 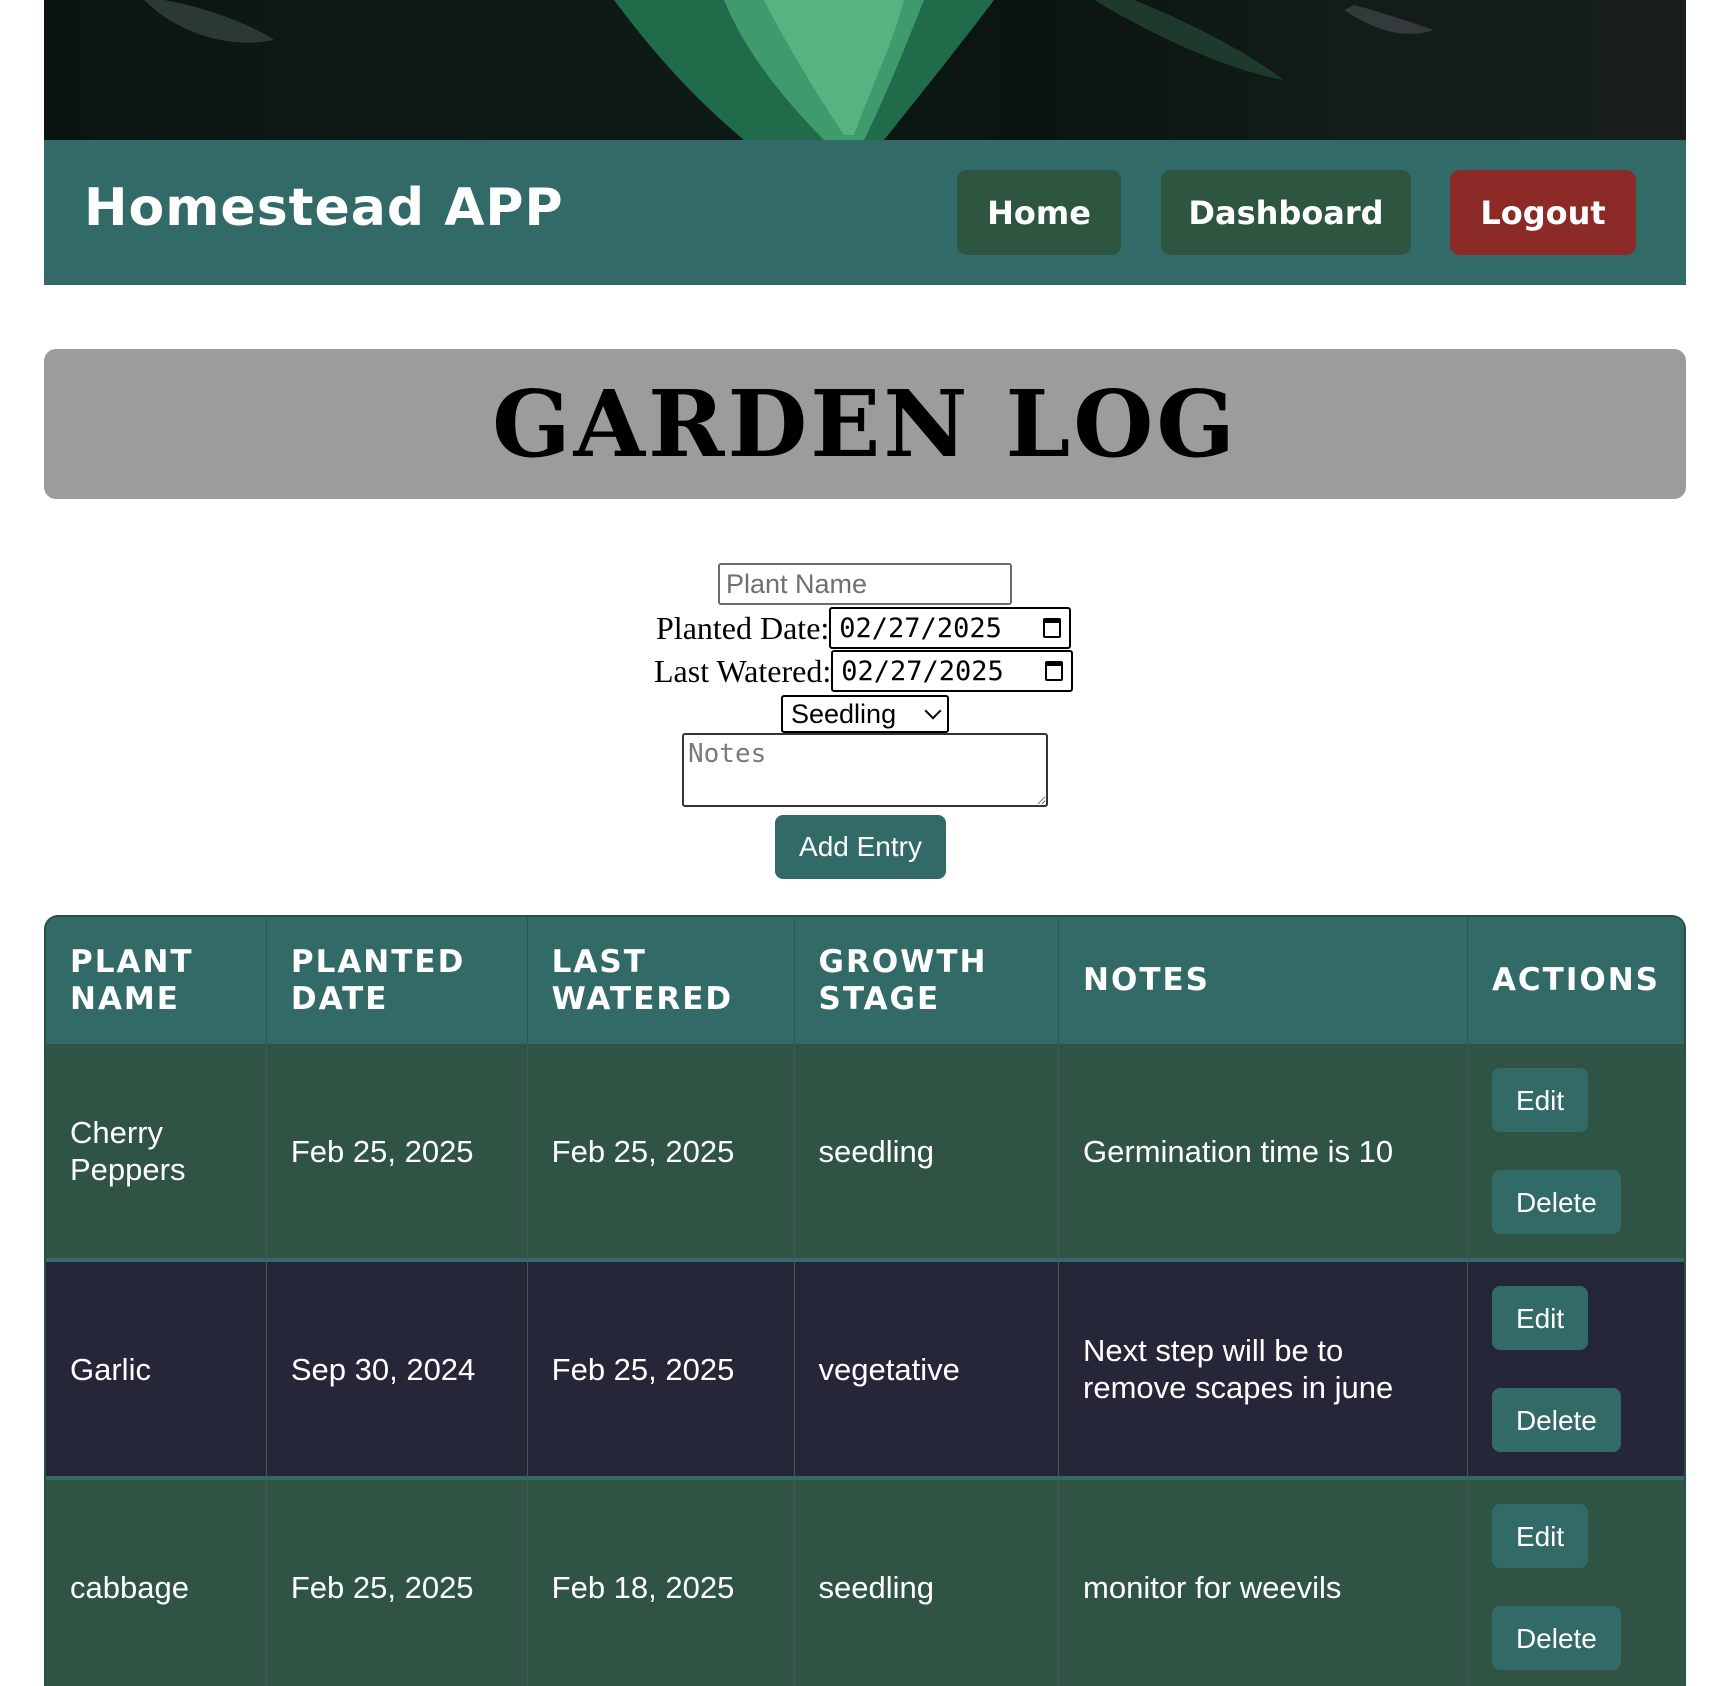 What do you see at coordinates (865, 770) in the screenshot?
I see `notes-textarea` at bounding box center [865, 770].